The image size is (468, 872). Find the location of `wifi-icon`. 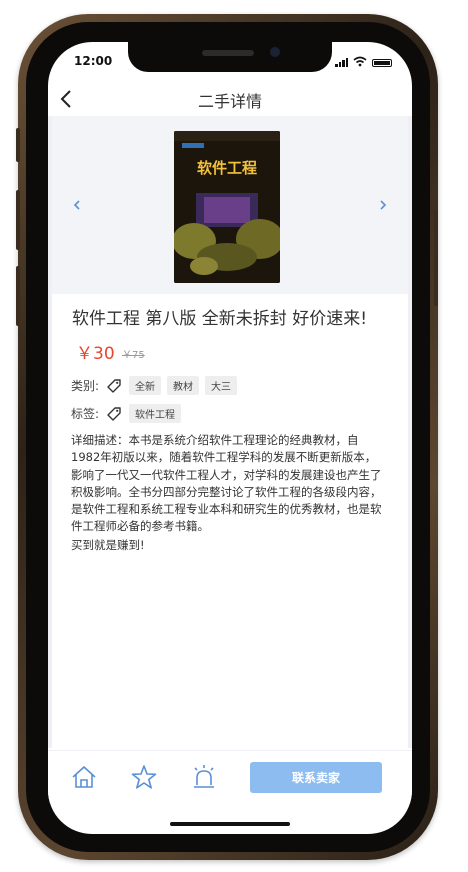

wifi-icon is located at coordinates (360, 61).